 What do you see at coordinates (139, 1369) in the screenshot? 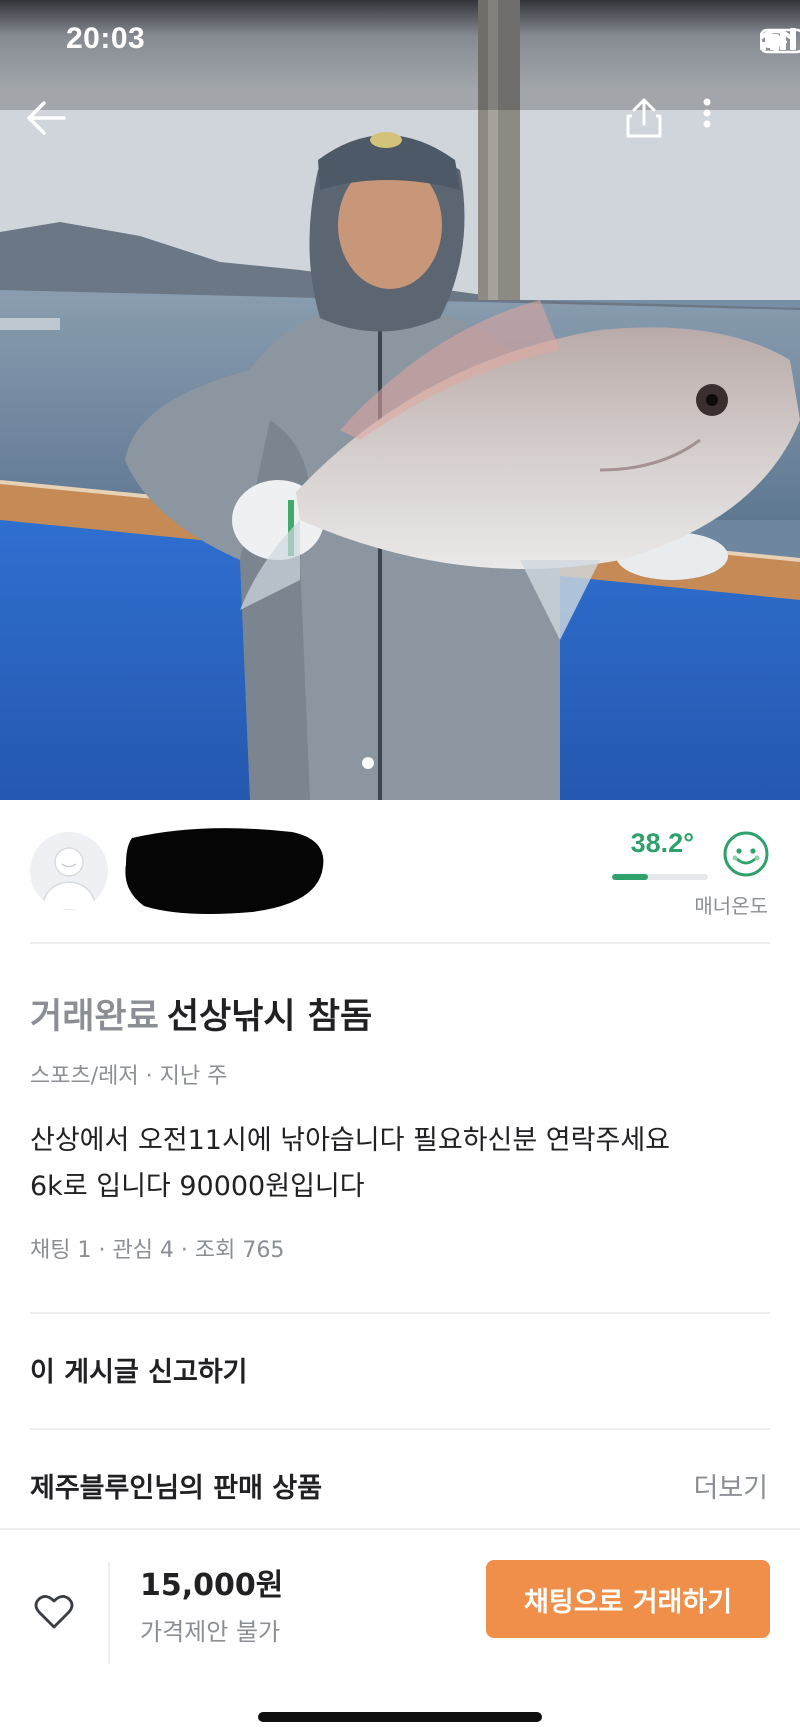
I see `report-post-link: 이 게시글 신고하기` at bounding box center [139, 1369].